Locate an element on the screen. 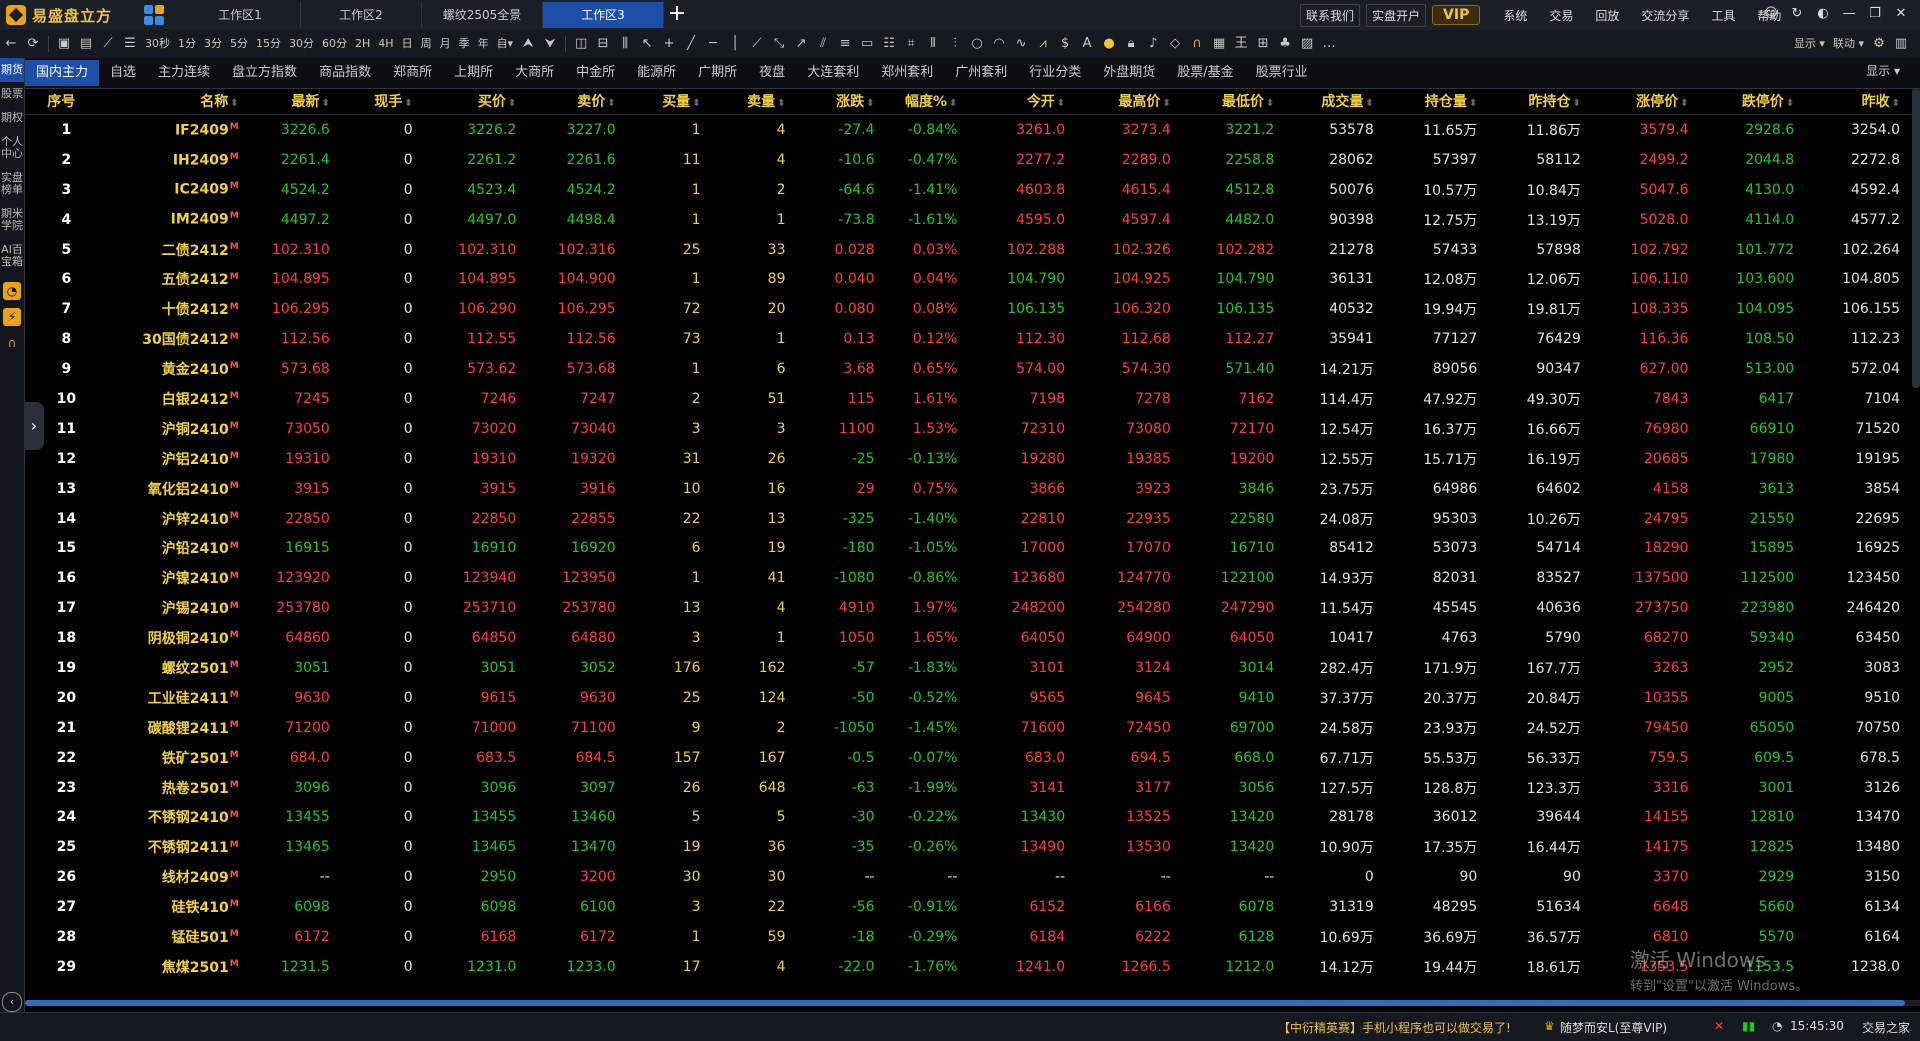 Image resolution: width=1920 pixels, height=1041 pixels. arrow-line-icon: ↗ is located at coordinates (801, 44).